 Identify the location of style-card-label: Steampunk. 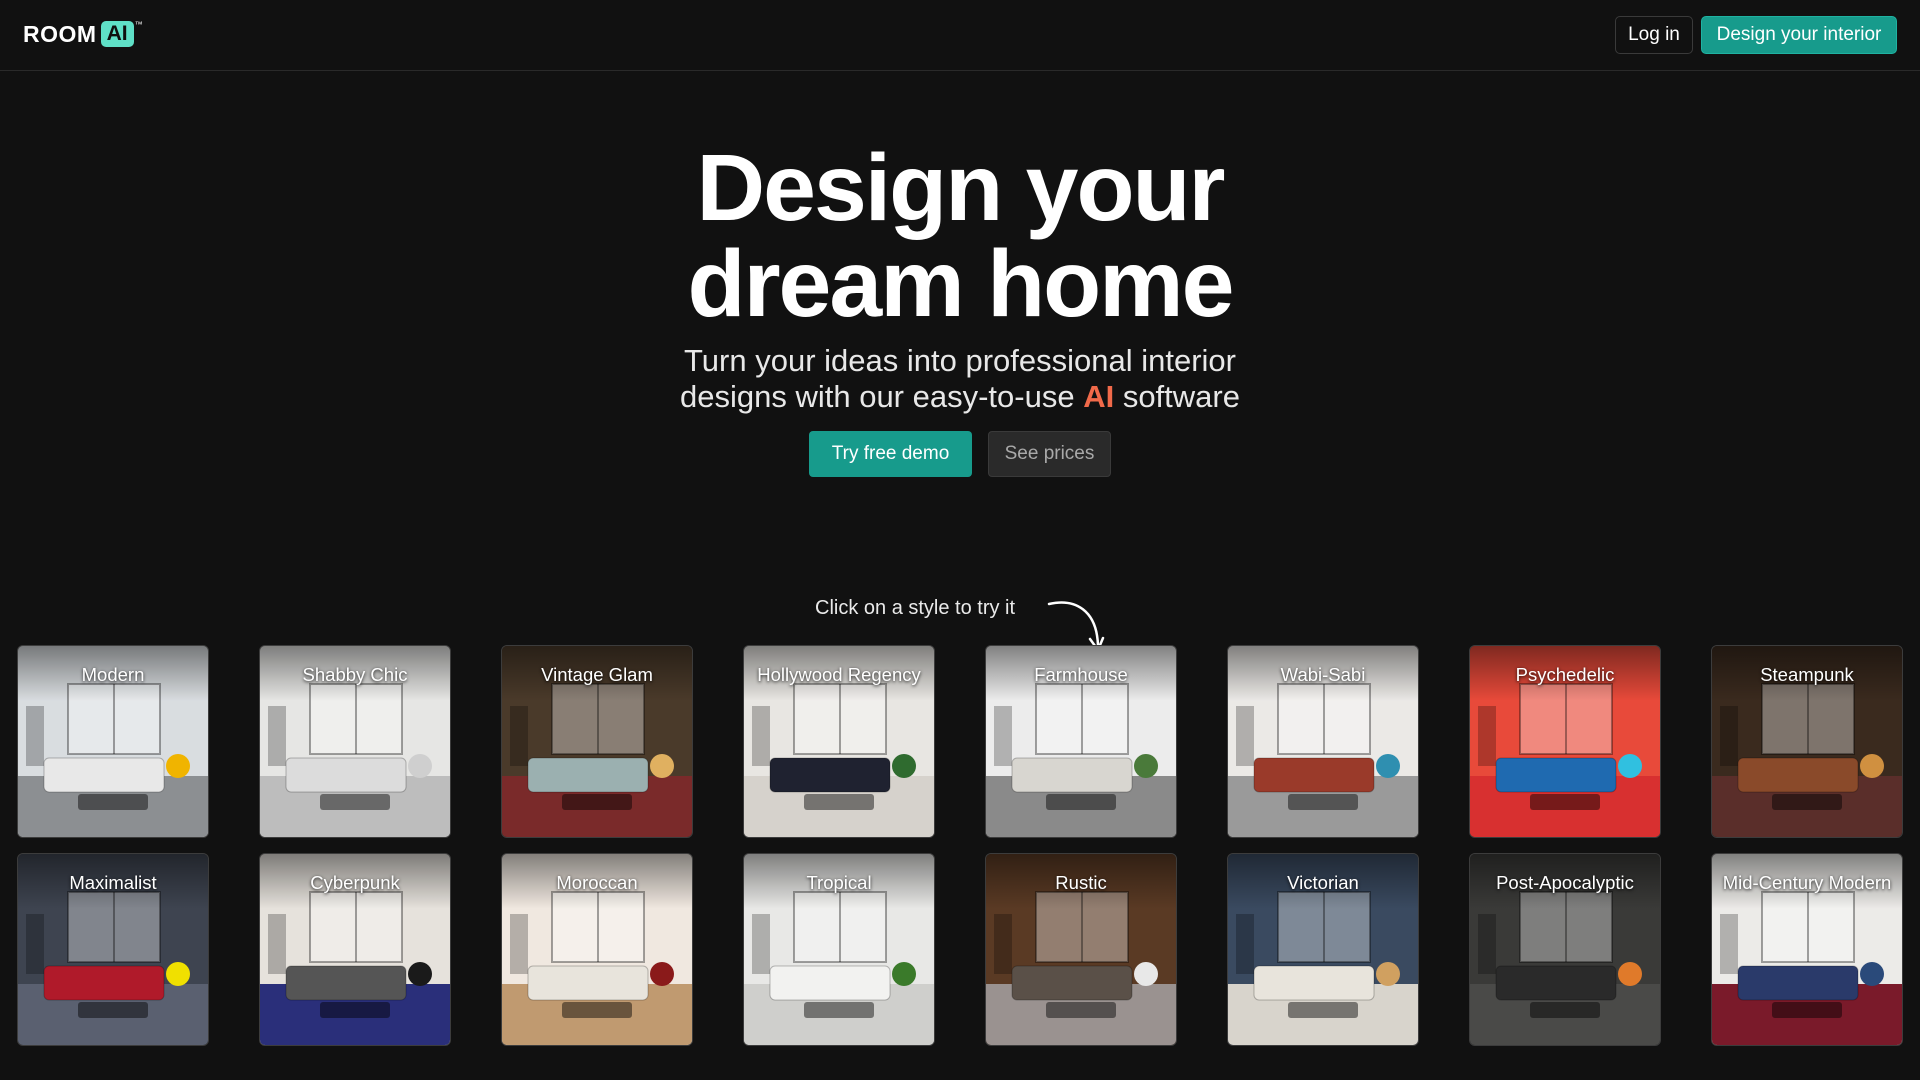
(1807, 674).